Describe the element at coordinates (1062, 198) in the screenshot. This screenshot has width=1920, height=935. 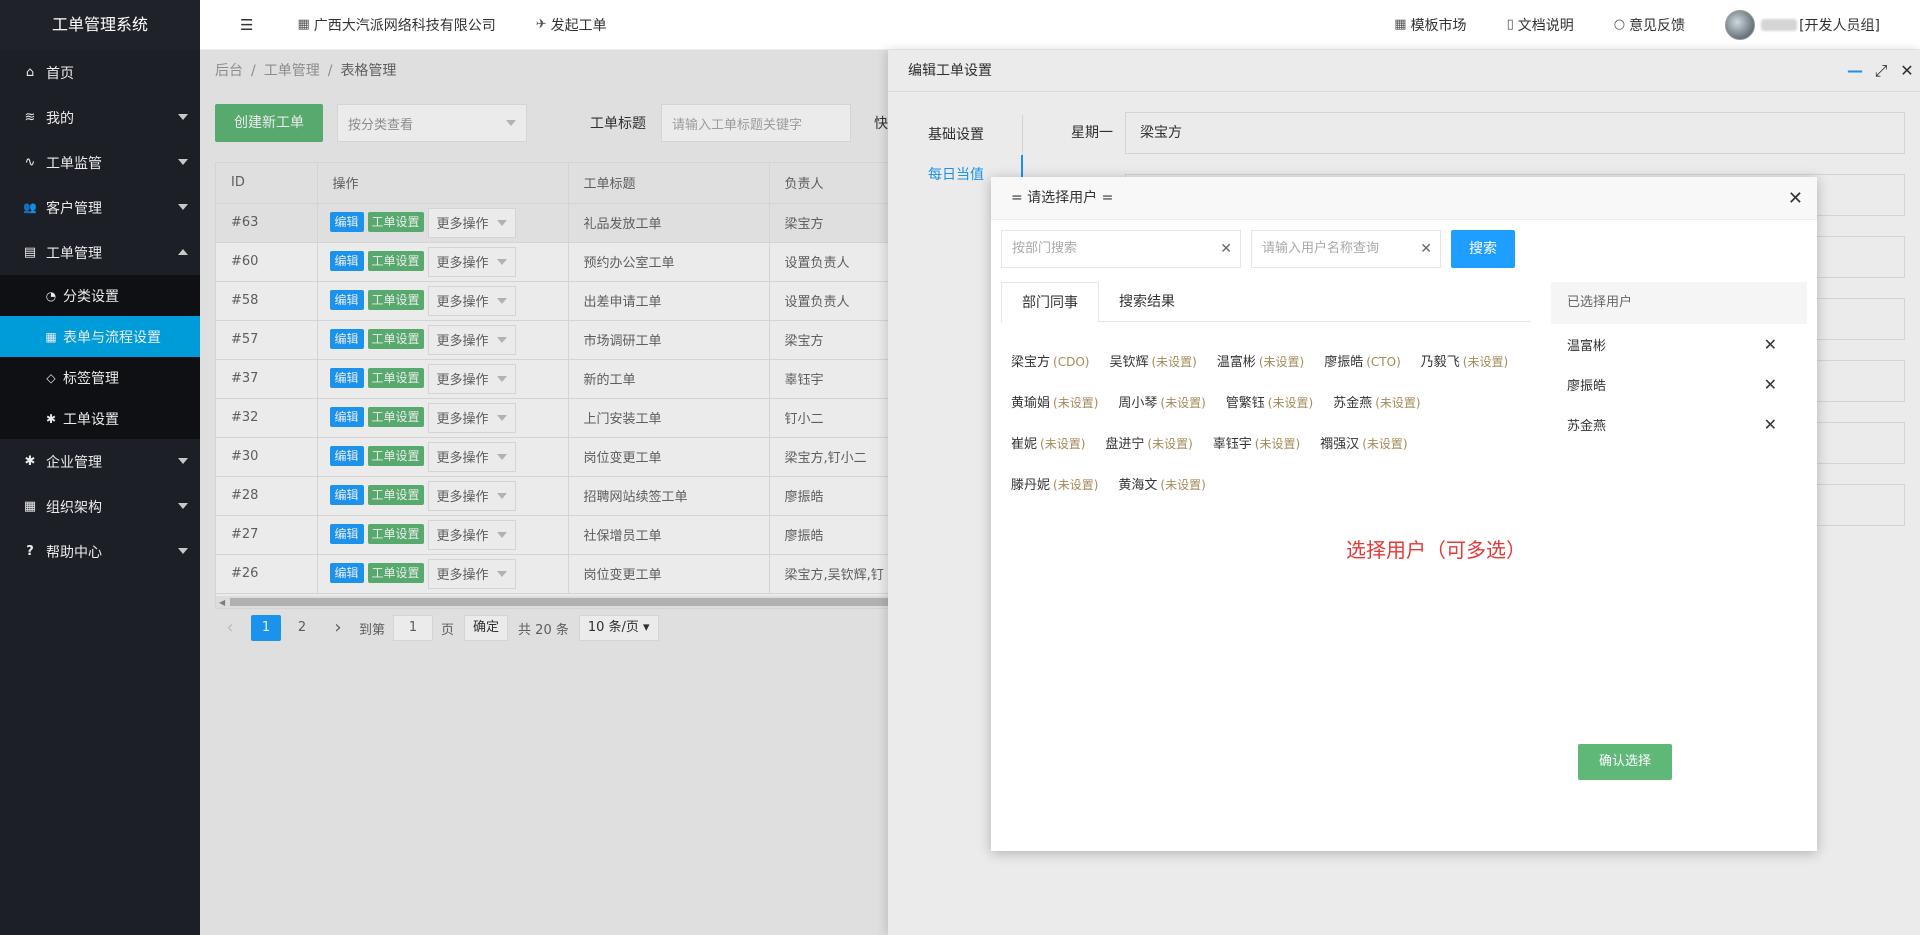
I see `modal-title: = 请选择用户 =` at that location.